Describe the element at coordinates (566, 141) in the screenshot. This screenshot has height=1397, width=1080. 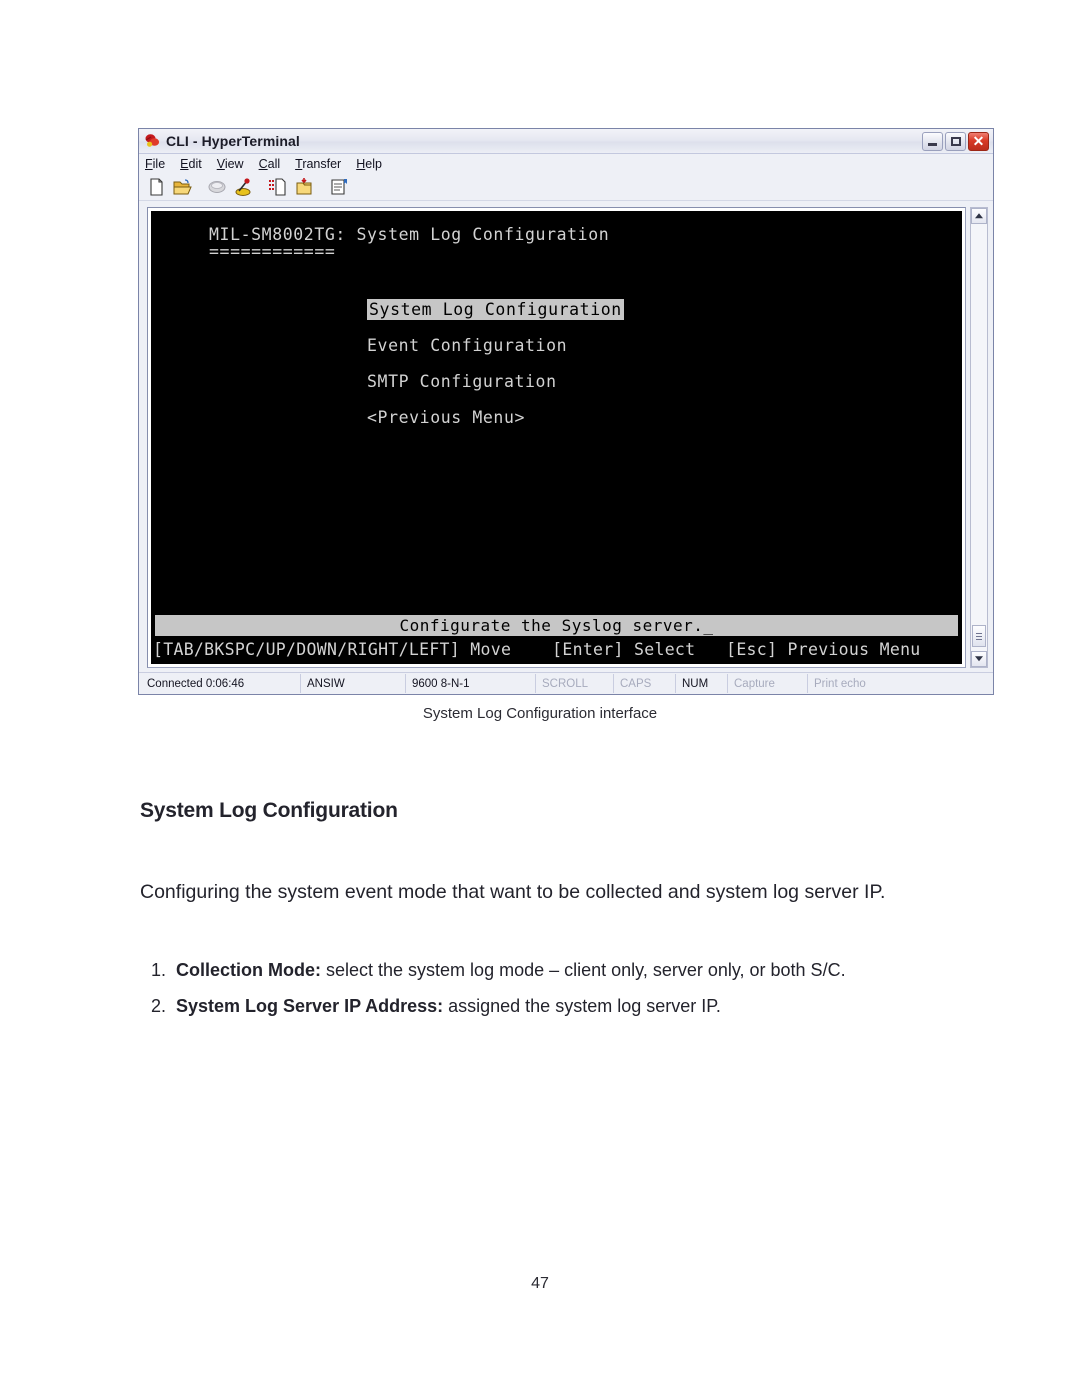
I see `window-titlebar: CLI - HyperTerminal ✕` at that location.